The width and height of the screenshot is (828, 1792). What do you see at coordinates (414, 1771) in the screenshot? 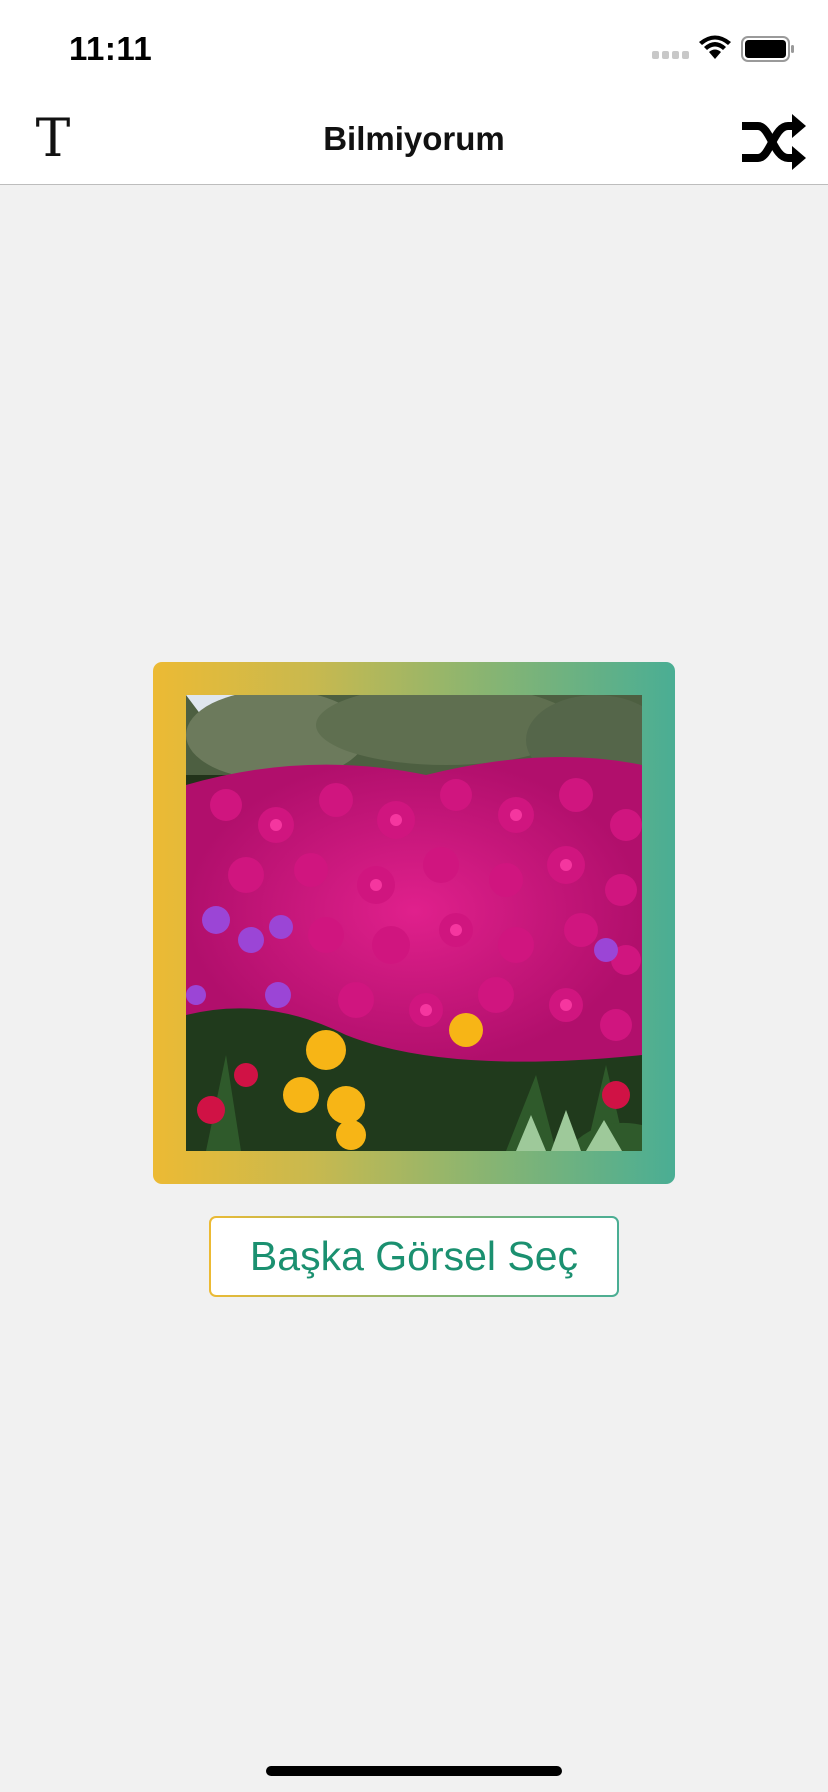
I see `home-indicator` at bounding box center [414, 1771].